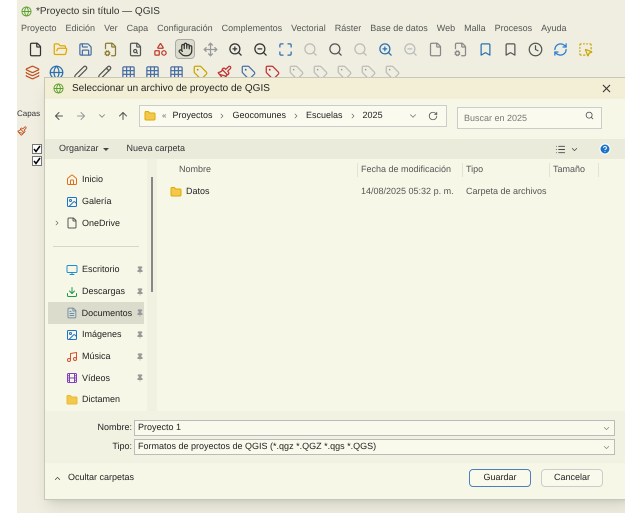 This screenshot has width=625, height=513. Describe the element at coordinates (96, 357) in the screenshot. I see `nav-item: Música` at that location.